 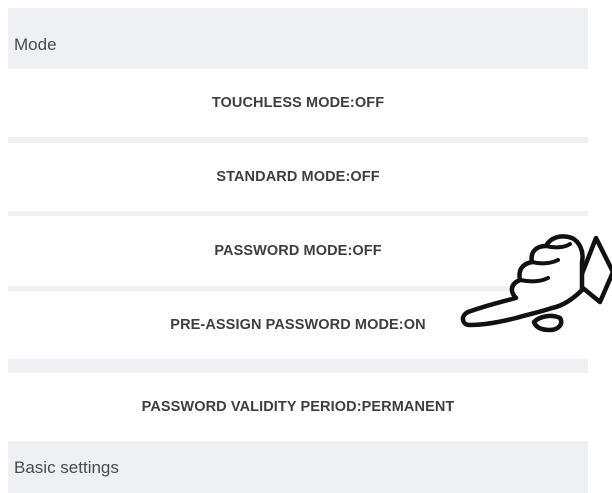 I want to click on section-header-mode: Mode, so click(x=35, y=44).